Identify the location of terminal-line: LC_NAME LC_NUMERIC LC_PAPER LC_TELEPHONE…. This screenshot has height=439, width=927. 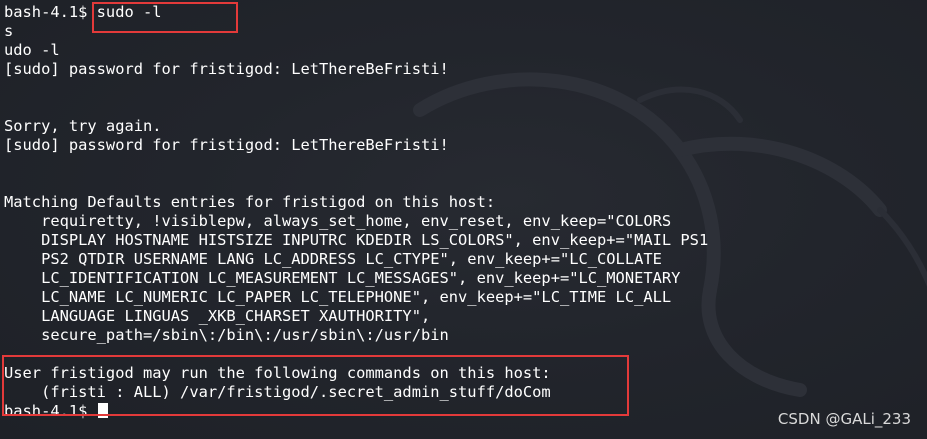
(338, 297).